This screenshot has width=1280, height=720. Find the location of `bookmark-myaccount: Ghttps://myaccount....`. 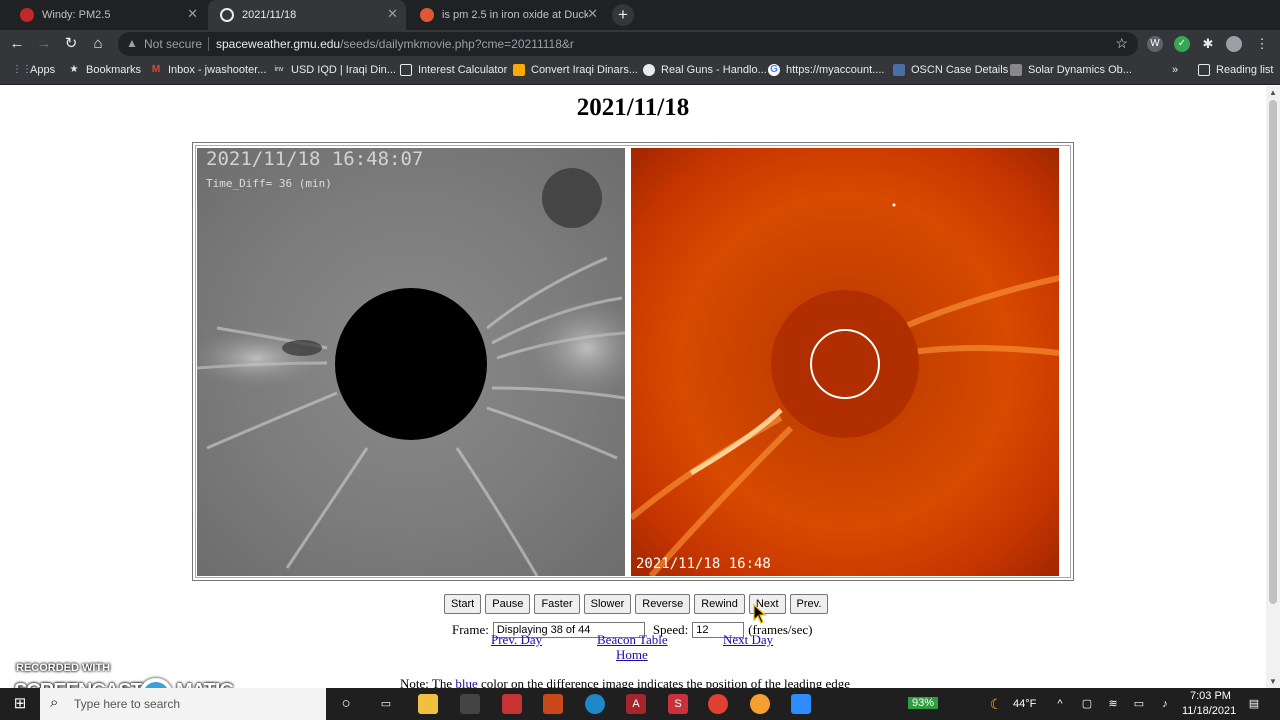

bookmark-myaccount: Ghttps://myaccount.... is located at coordinates (826, 70).